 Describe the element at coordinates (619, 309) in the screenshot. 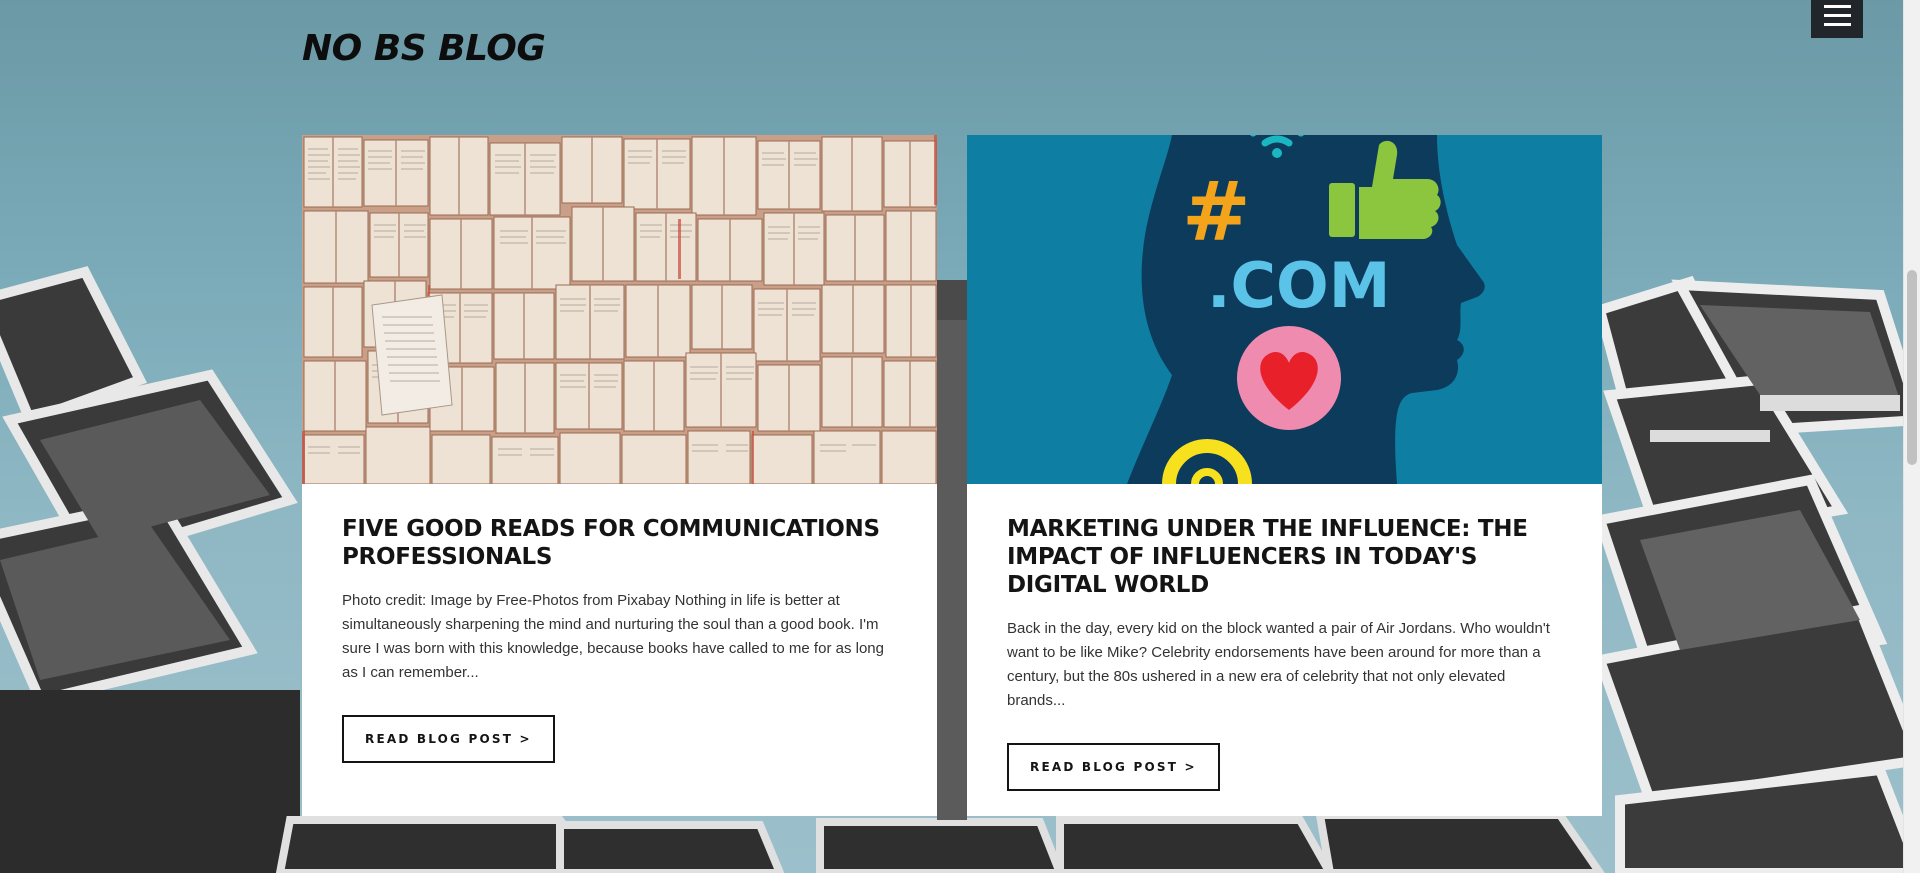

I see `open-books-image` at that location.